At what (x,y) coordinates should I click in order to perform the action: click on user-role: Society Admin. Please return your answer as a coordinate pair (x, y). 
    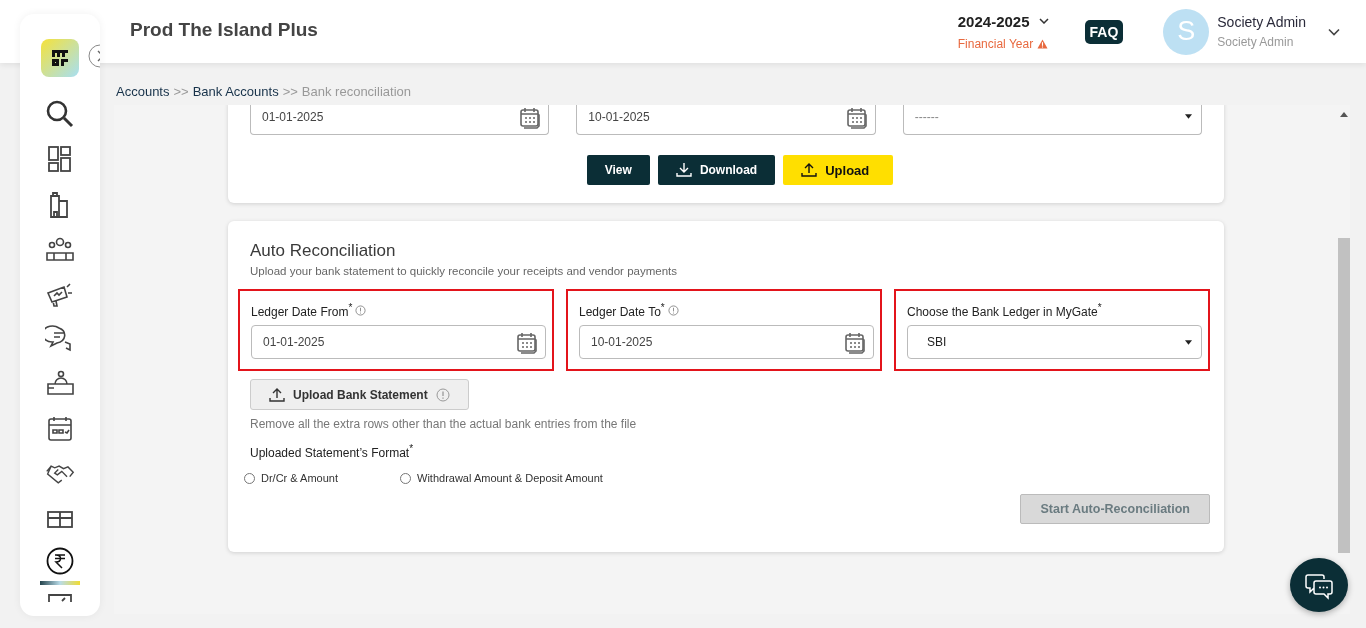
    Looking at the image, I should click on (1256, 42).